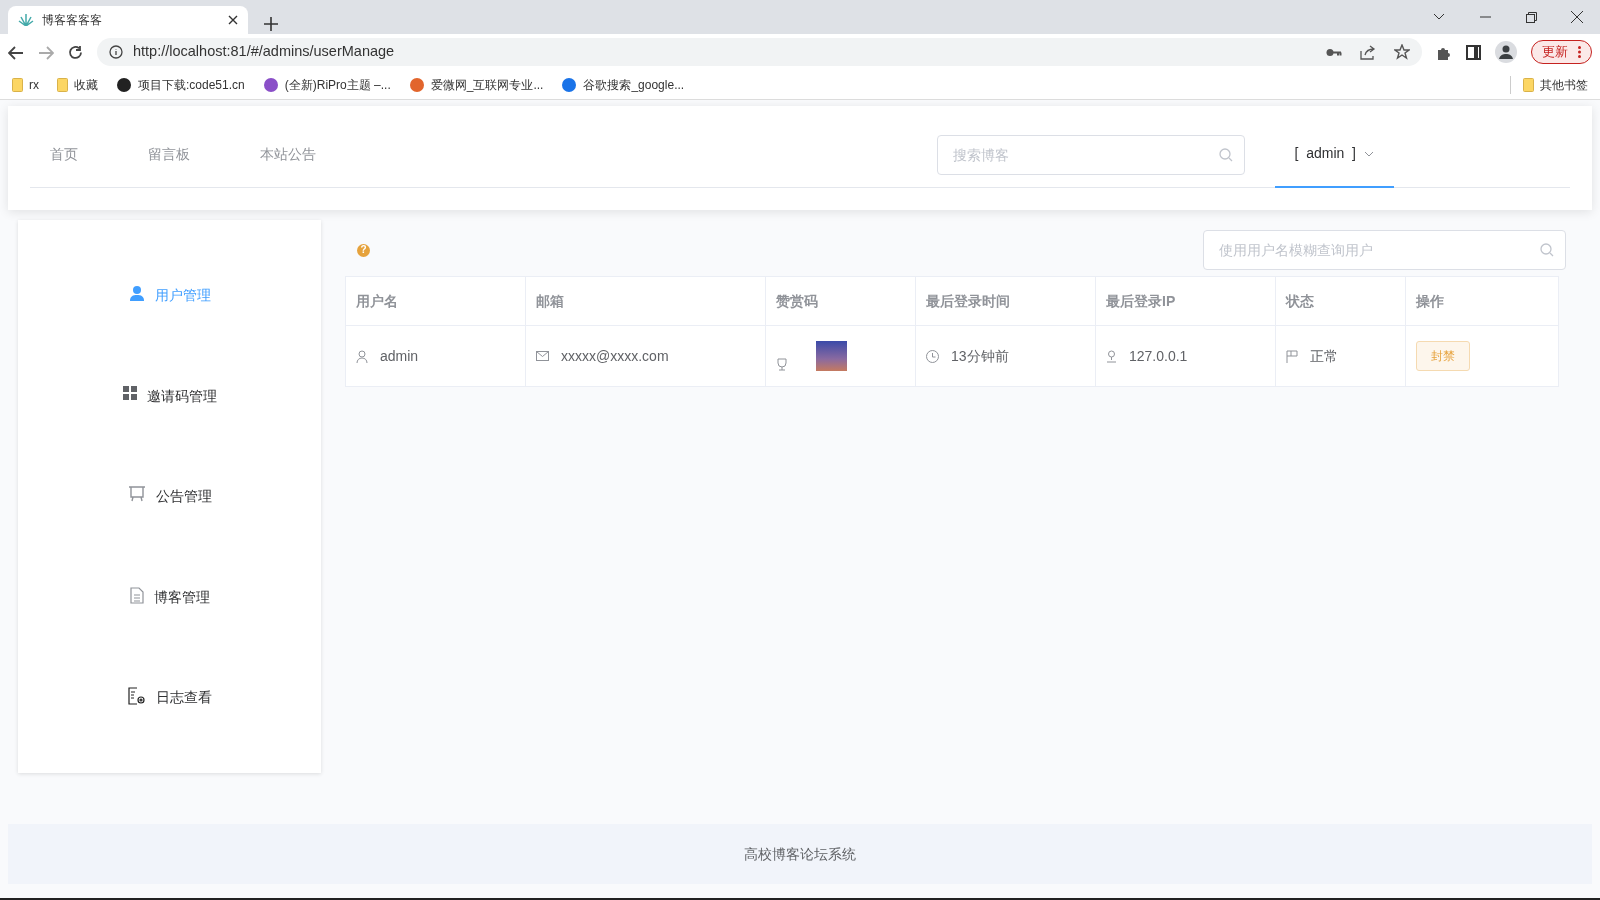 The image size is (1600, 900). I want to click on column-header: 赞赏码, so click(840, 301).